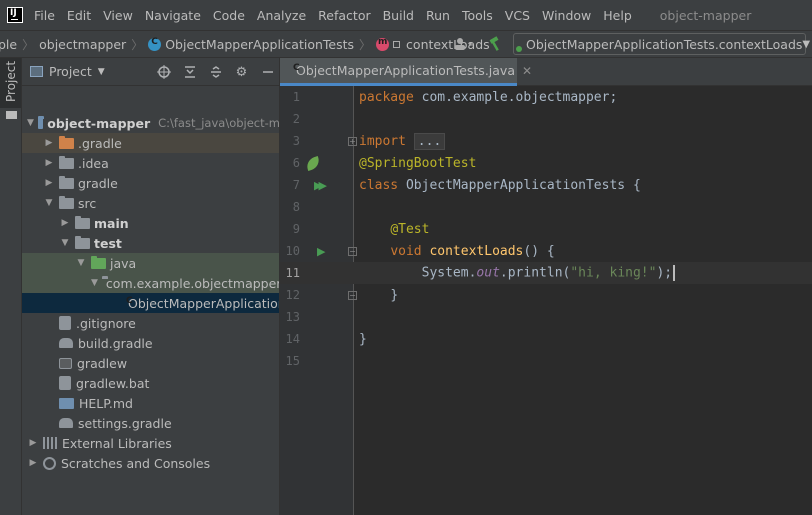  Describe the element at coordinates (150, 343) in the screenshot. I see `tree-item-build-gradle: build.gradle` at that location.